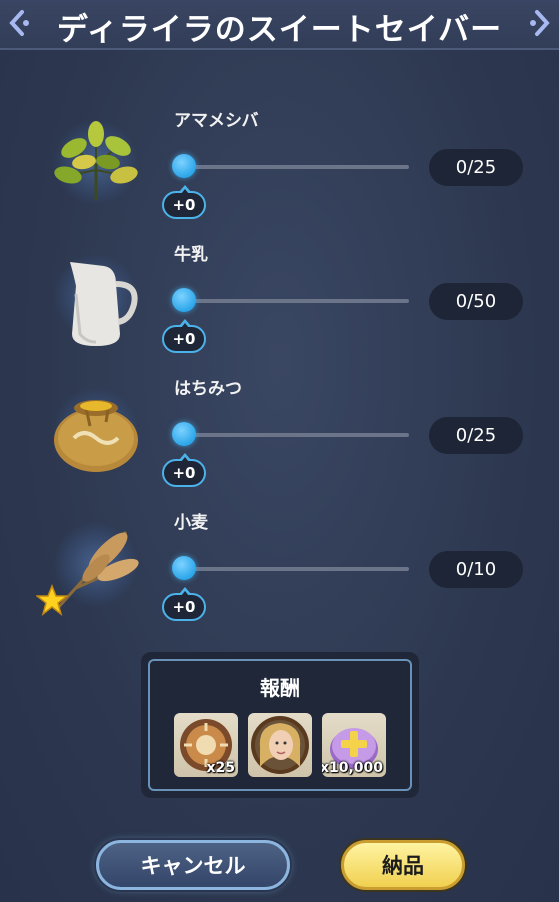 The height and width of the screenshot is (902, 559). What do you see at coordinates (52, 600) in the screenshot?
I see `star-icon` at bounding box center [52, 600].